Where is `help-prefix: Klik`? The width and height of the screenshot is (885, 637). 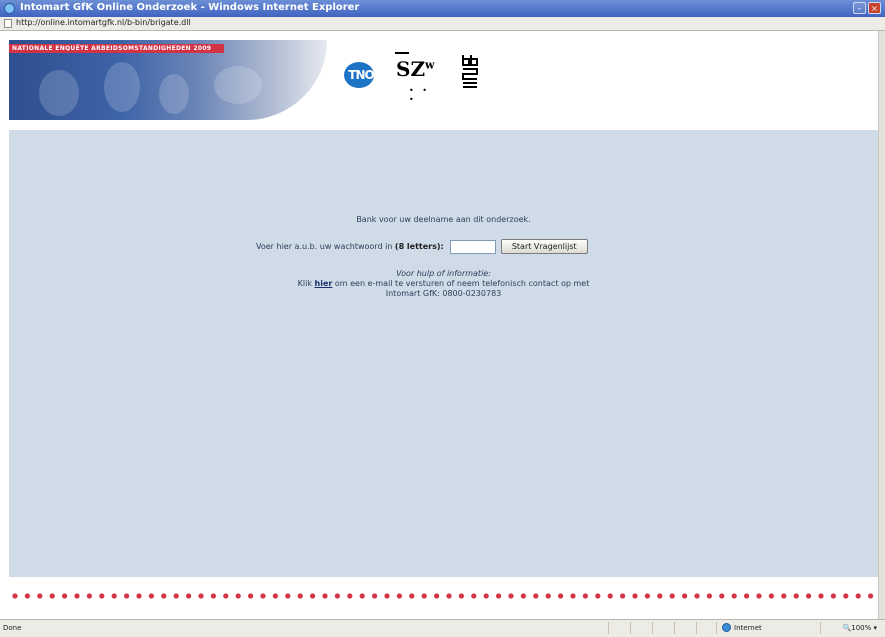
help-prefix: Klik is located at coordinates (306, 283).